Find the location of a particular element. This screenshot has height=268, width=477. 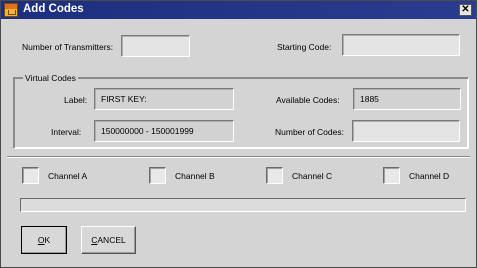

cancel-button: CANCEL is located at coordinates (108, 240).